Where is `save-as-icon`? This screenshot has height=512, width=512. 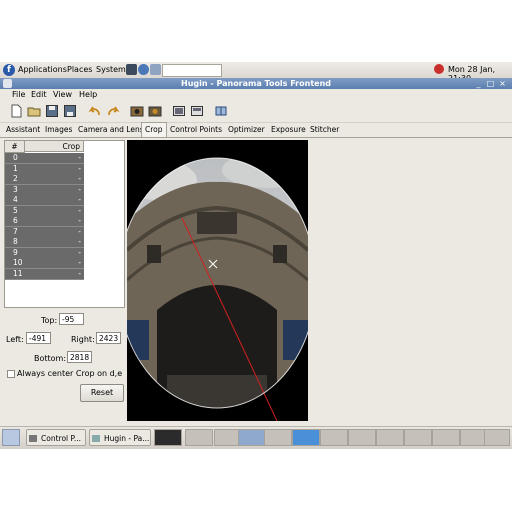
save-as-icon is located at coordinates (70, 111).